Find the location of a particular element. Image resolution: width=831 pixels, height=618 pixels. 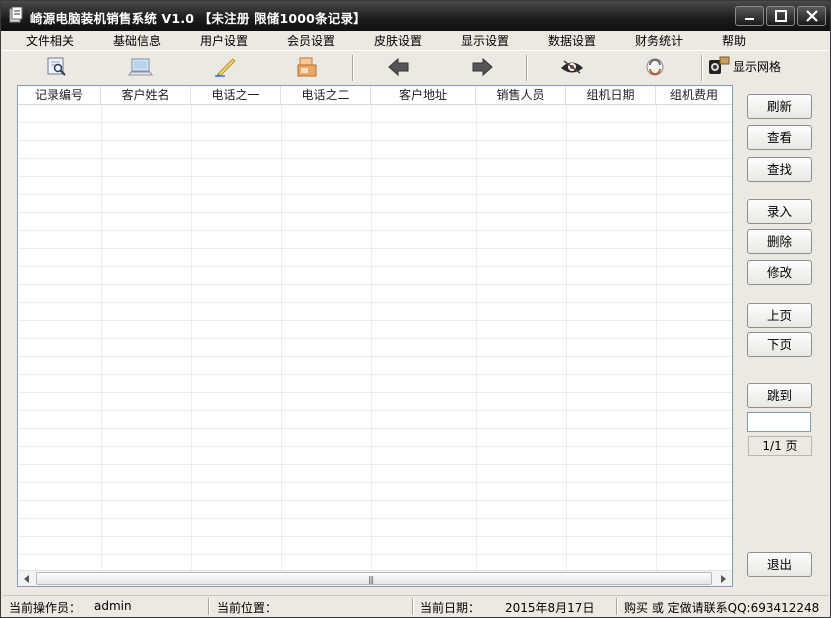

date-value: 2015年8月17日 is located at coordinates (550, 608).